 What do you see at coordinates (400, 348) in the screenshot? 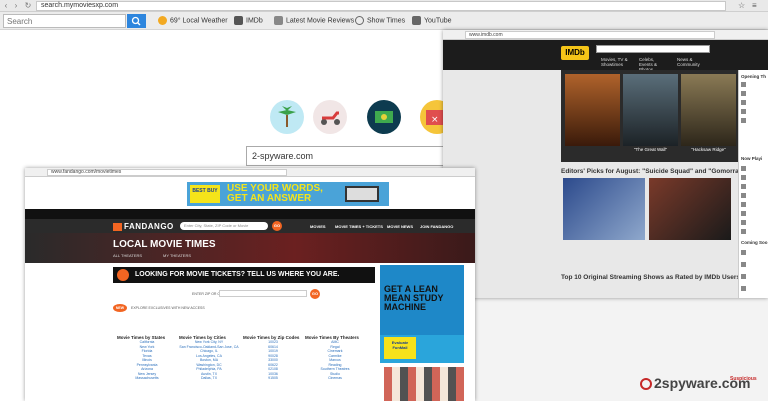
I see `funmail-badge: Evaluate FunMail` at bounding box center [400, 348].